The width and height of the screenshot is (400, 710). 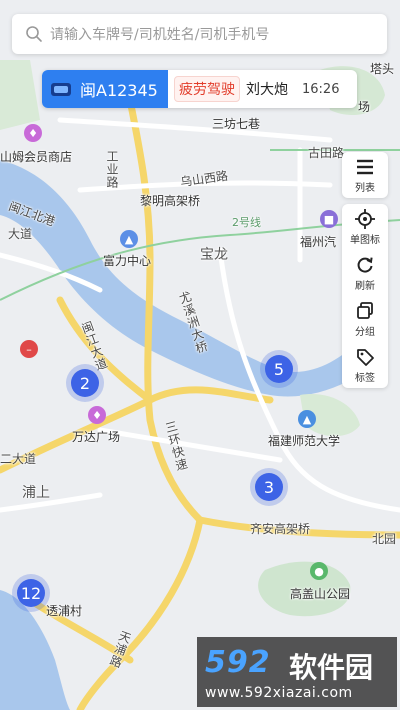 I want to click on cluster-count: 5, so click(x=279, y=369).